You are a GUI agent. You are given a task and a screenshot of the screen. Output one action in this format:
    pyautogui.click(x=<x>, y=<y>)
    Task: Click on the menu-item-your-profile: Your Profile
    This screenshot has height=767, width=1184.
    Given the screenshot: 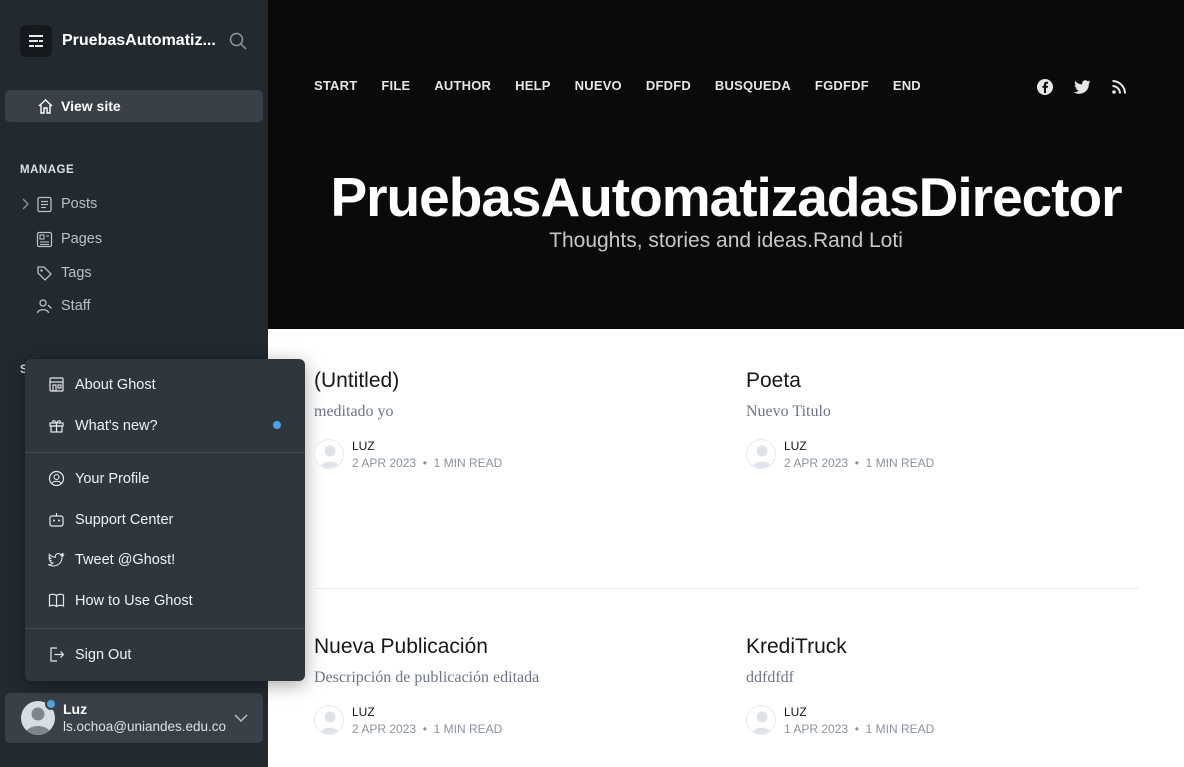 What is the action you would take?
    pyautogui.click(x=98, y=478)
    